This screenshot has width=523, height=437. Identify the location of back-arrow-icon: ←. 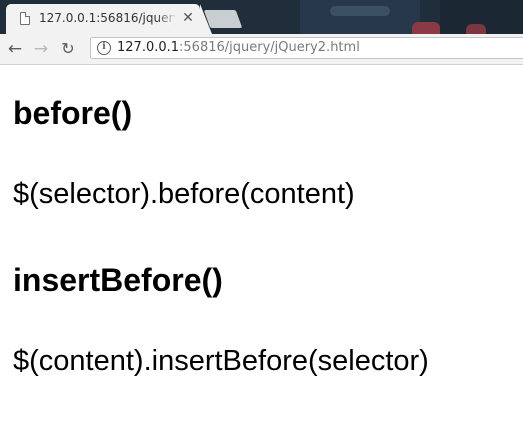
(15, 49).